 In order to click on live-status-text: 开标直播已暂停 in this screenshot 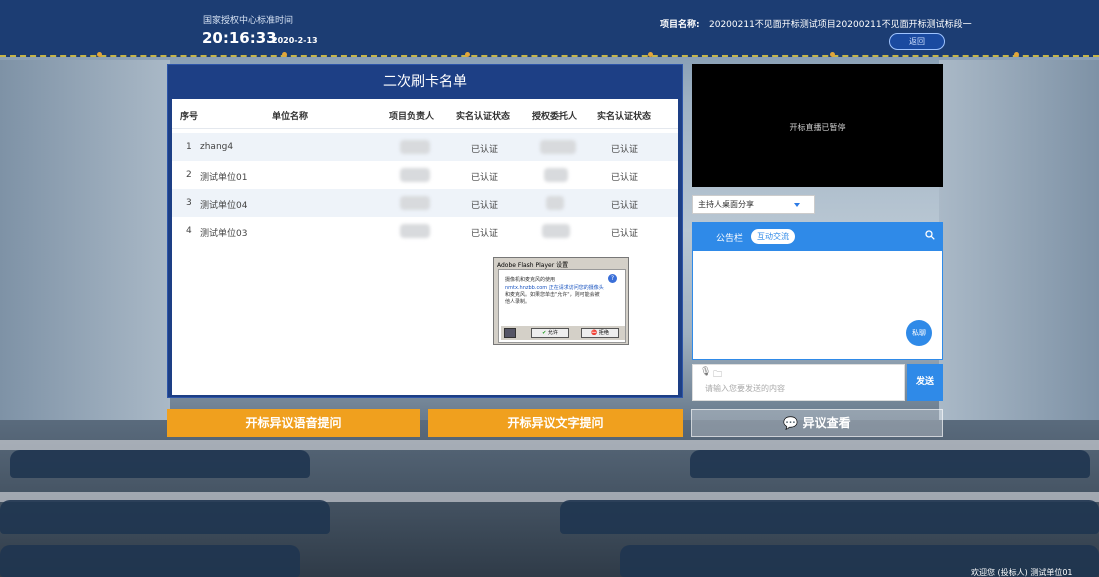, I will do `click(817, 127)`.